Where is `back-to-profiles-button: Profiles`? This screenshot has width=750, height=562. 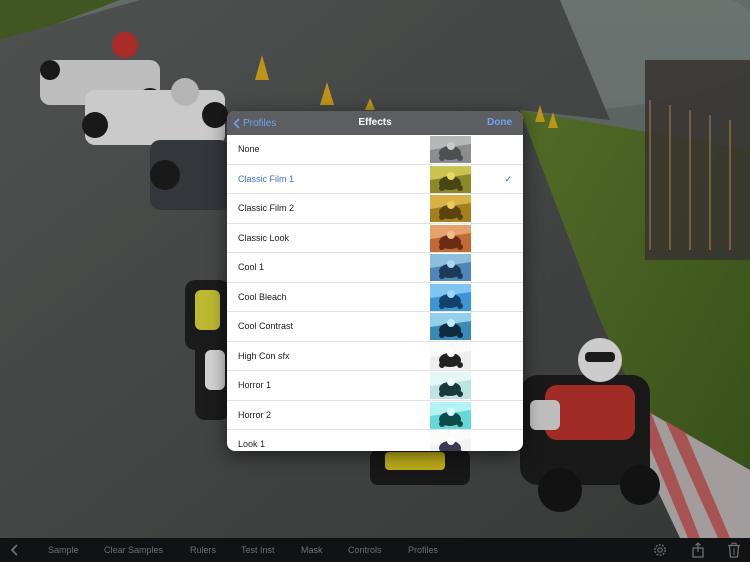
back-to-profiles-button: Profiles is located at coordinates (254, 123).